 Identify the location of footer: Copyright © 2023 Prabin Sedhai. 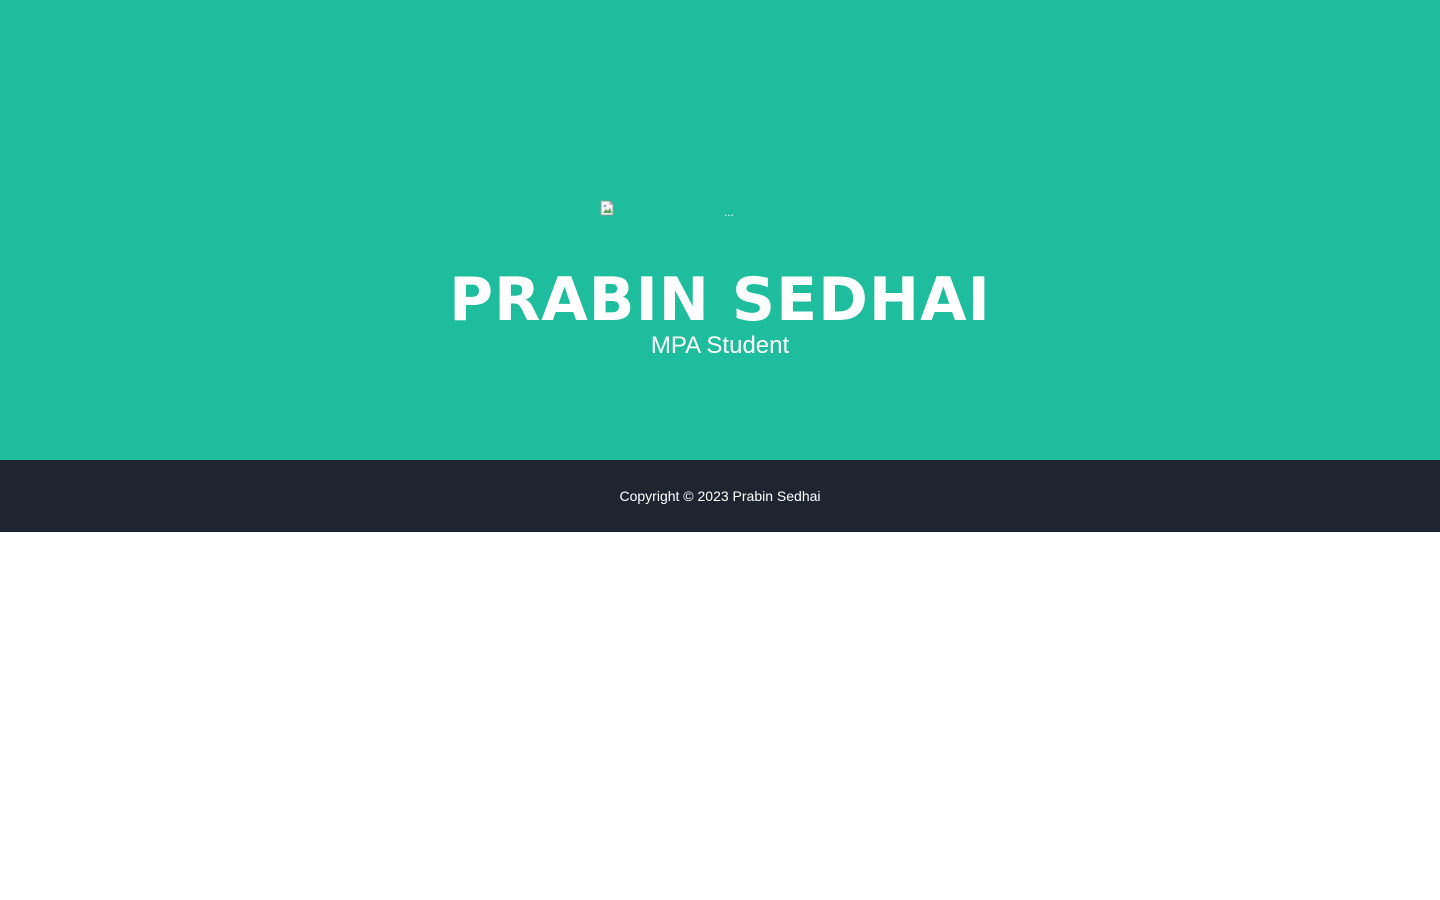
(720, 496).